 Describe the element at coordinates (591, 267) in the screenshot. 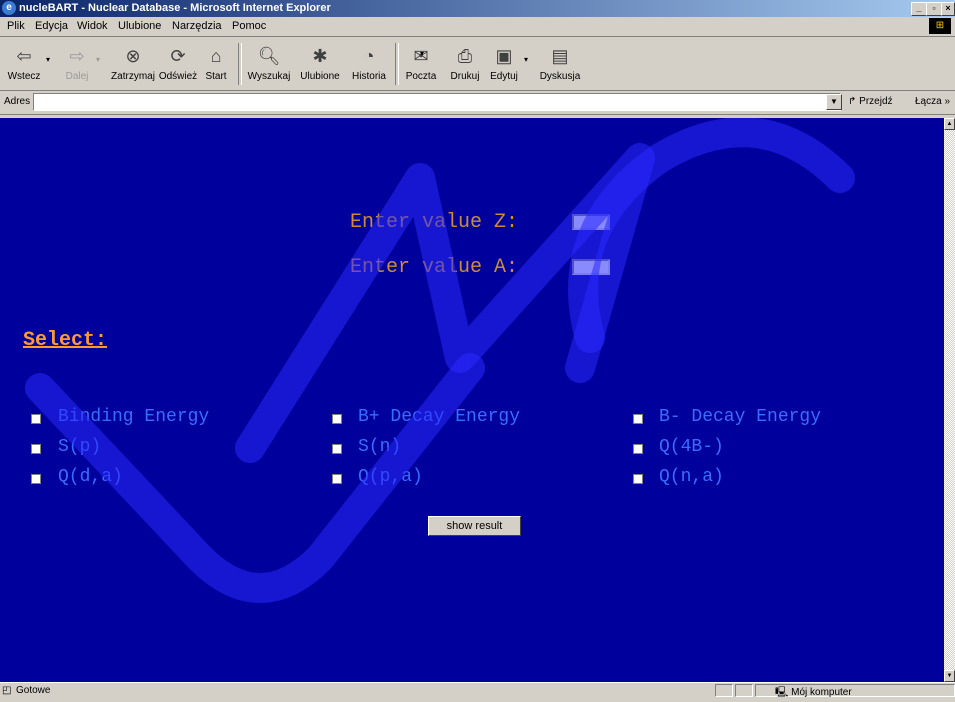

I see `a-value-input` at that location.